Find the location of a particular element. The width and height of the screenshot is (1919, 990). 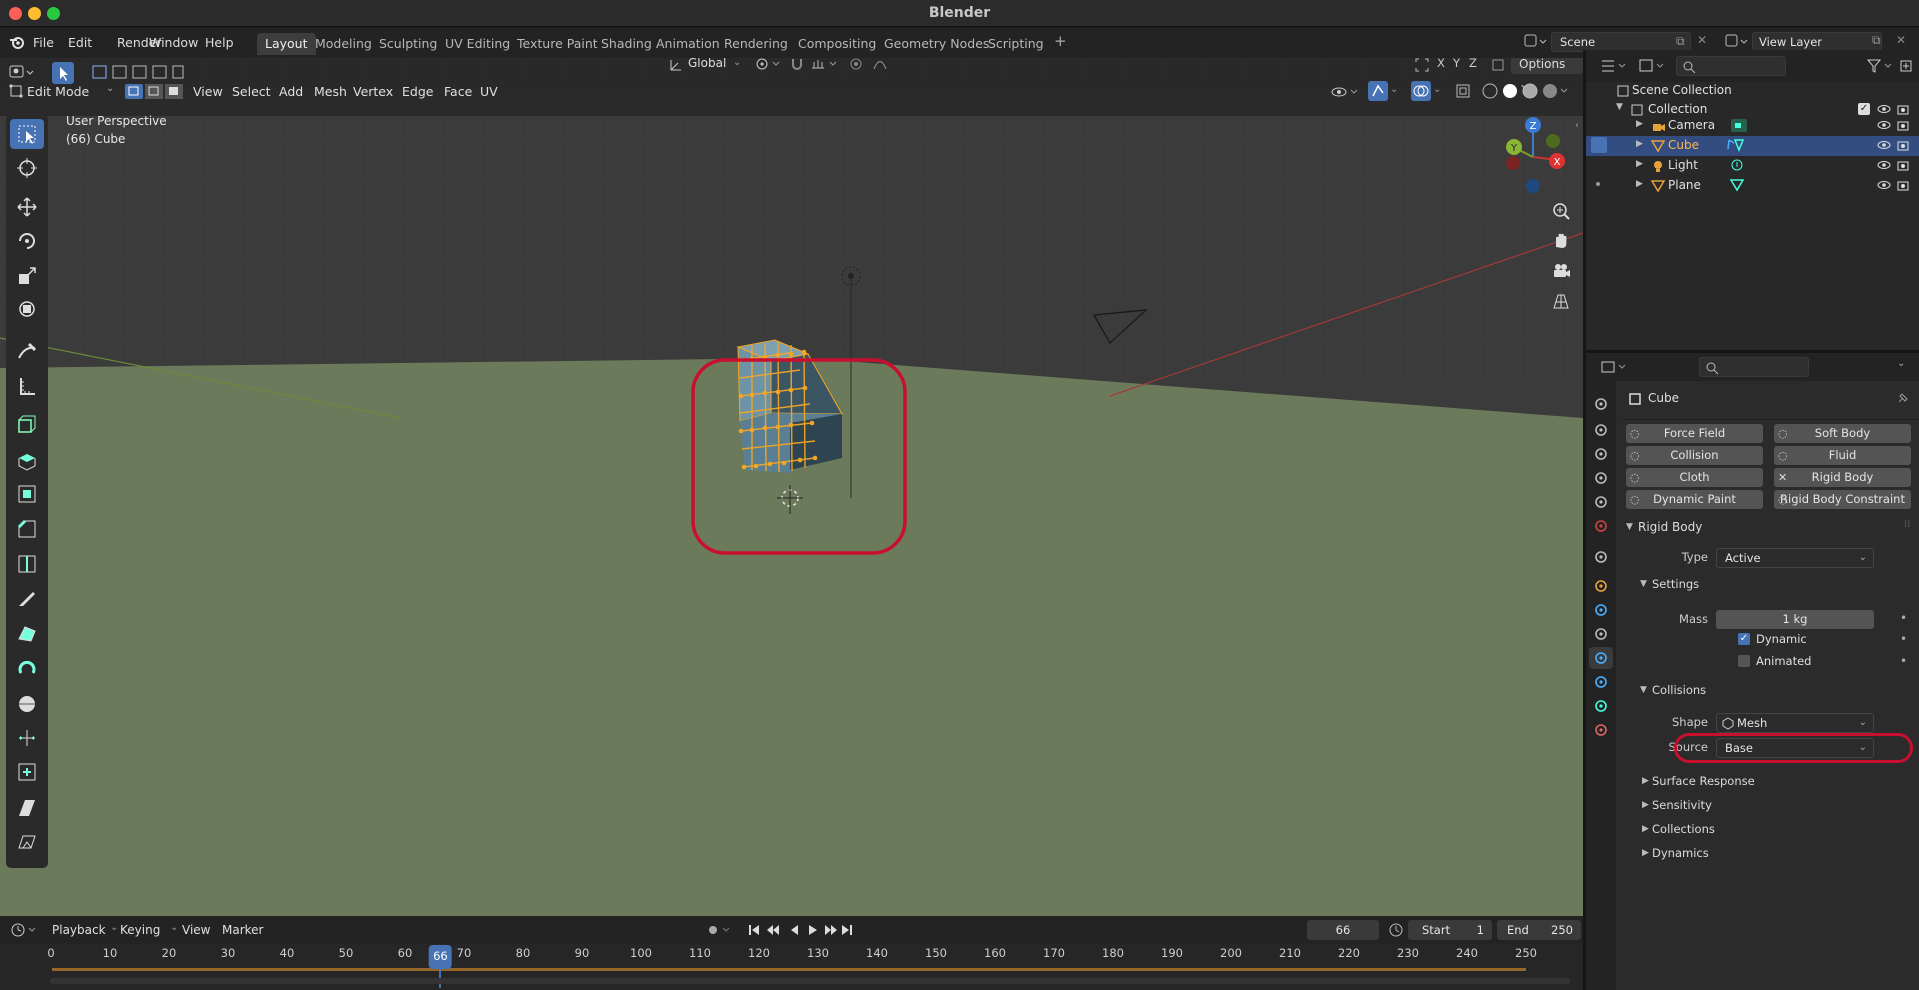

tab-collection-icon is located at coordinates (1601, 557).